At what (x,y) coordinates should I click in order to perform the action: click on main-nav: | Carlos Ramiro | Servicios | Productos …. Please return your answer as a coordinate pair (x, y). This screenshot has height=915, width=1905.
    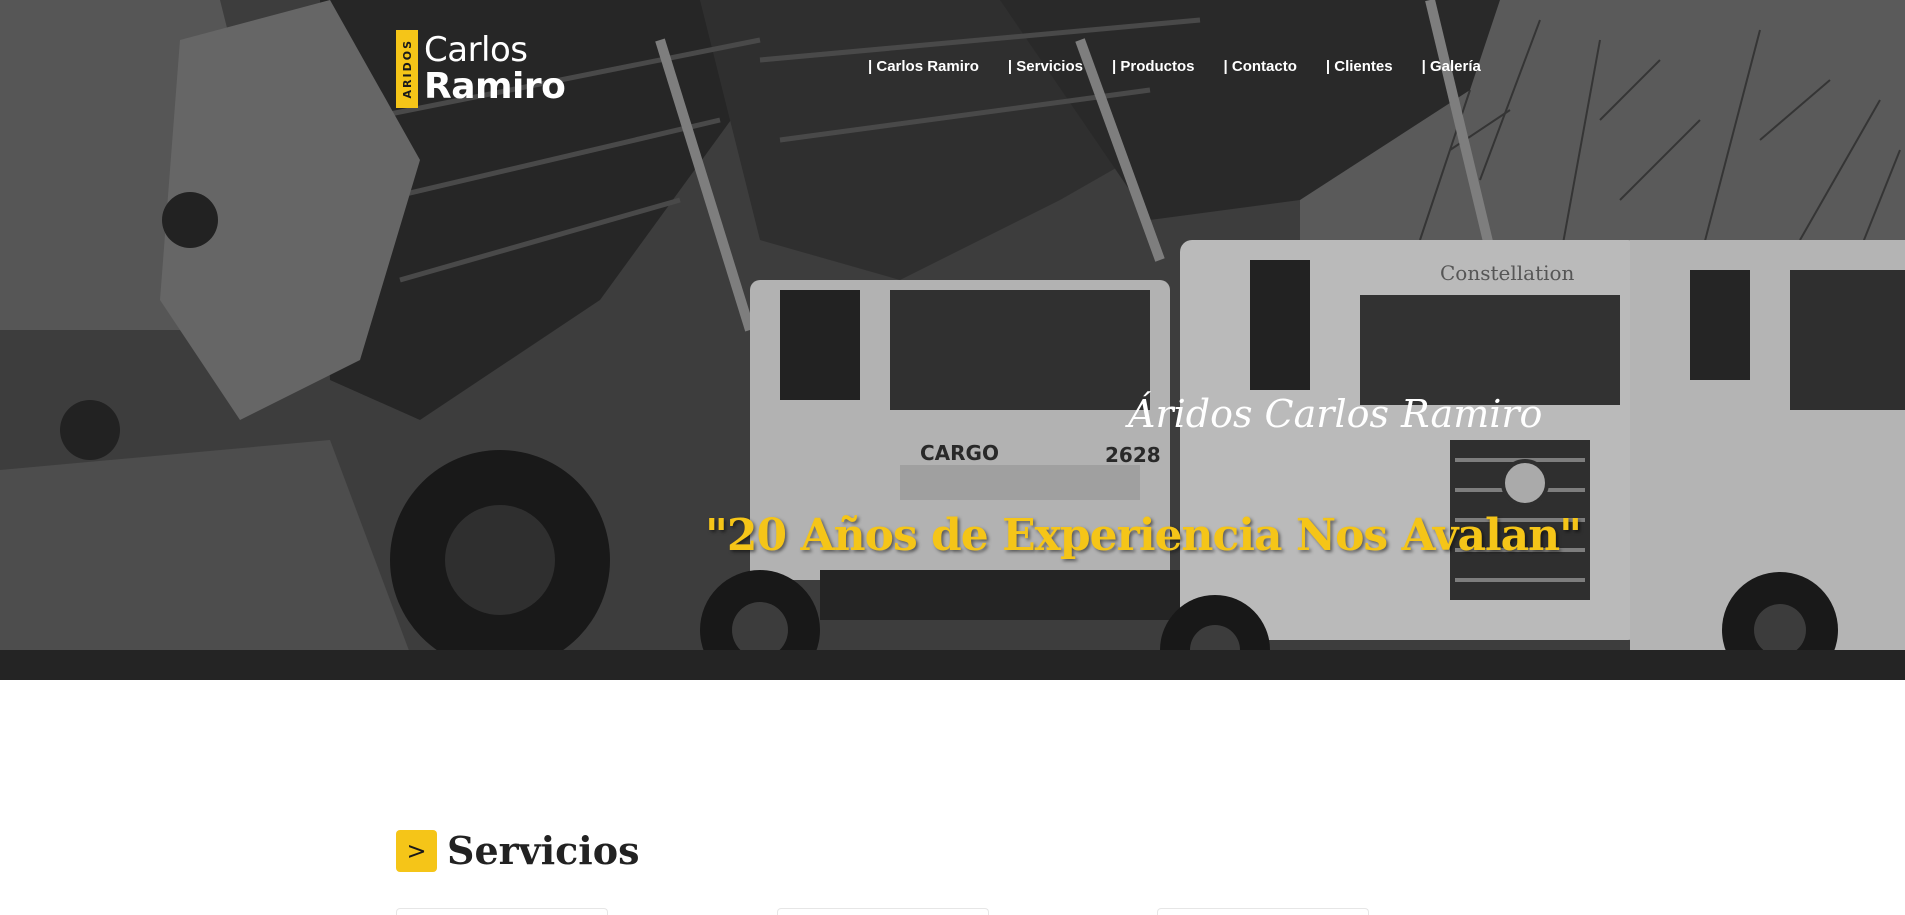
    Looking at the image, I should click on (1189, 66).